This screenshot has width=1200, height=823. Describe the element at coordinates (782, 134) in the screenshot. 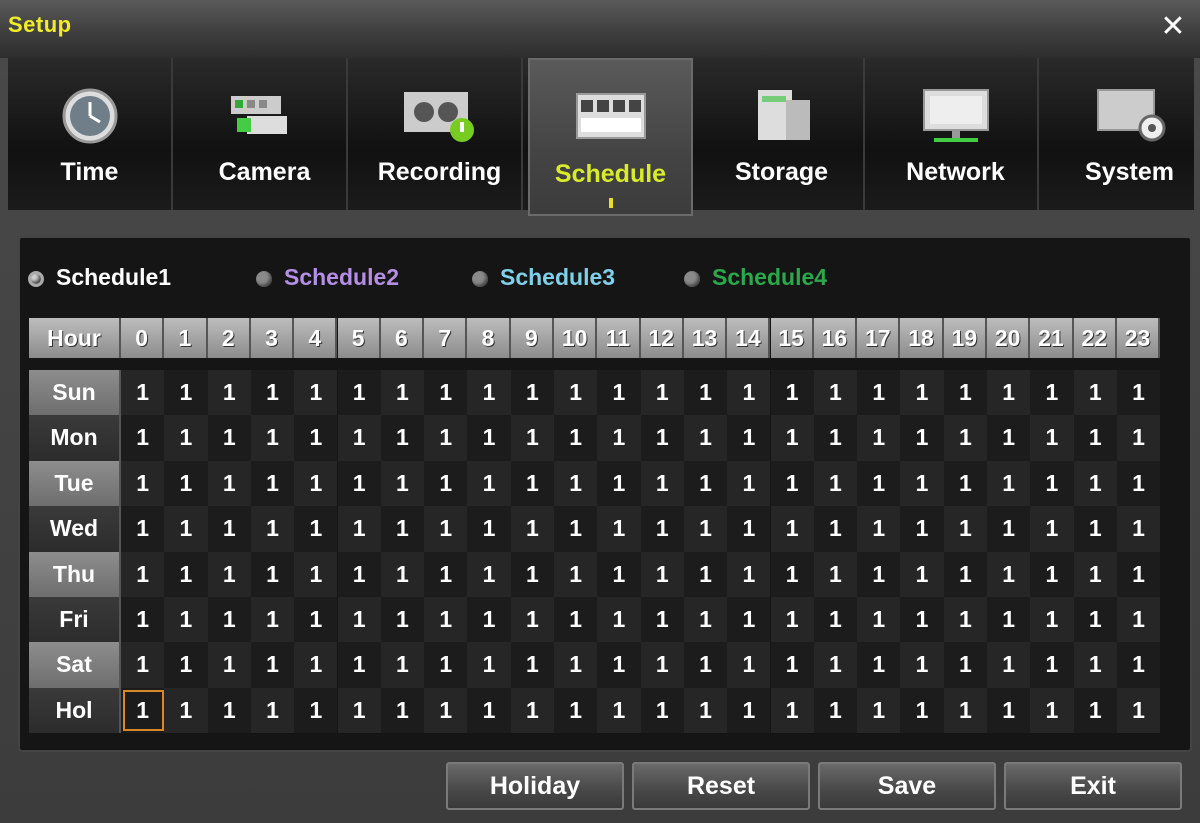

I see `tab-storage: Storage` at that location.